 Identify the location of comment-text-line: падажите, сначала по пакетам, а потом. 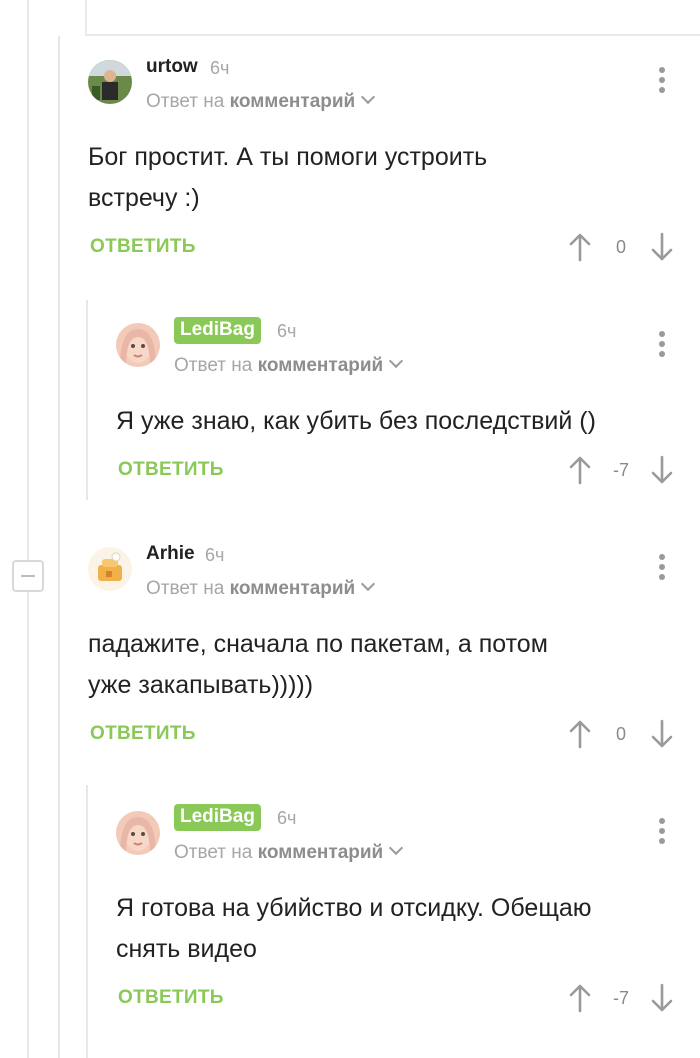
(318, 644).